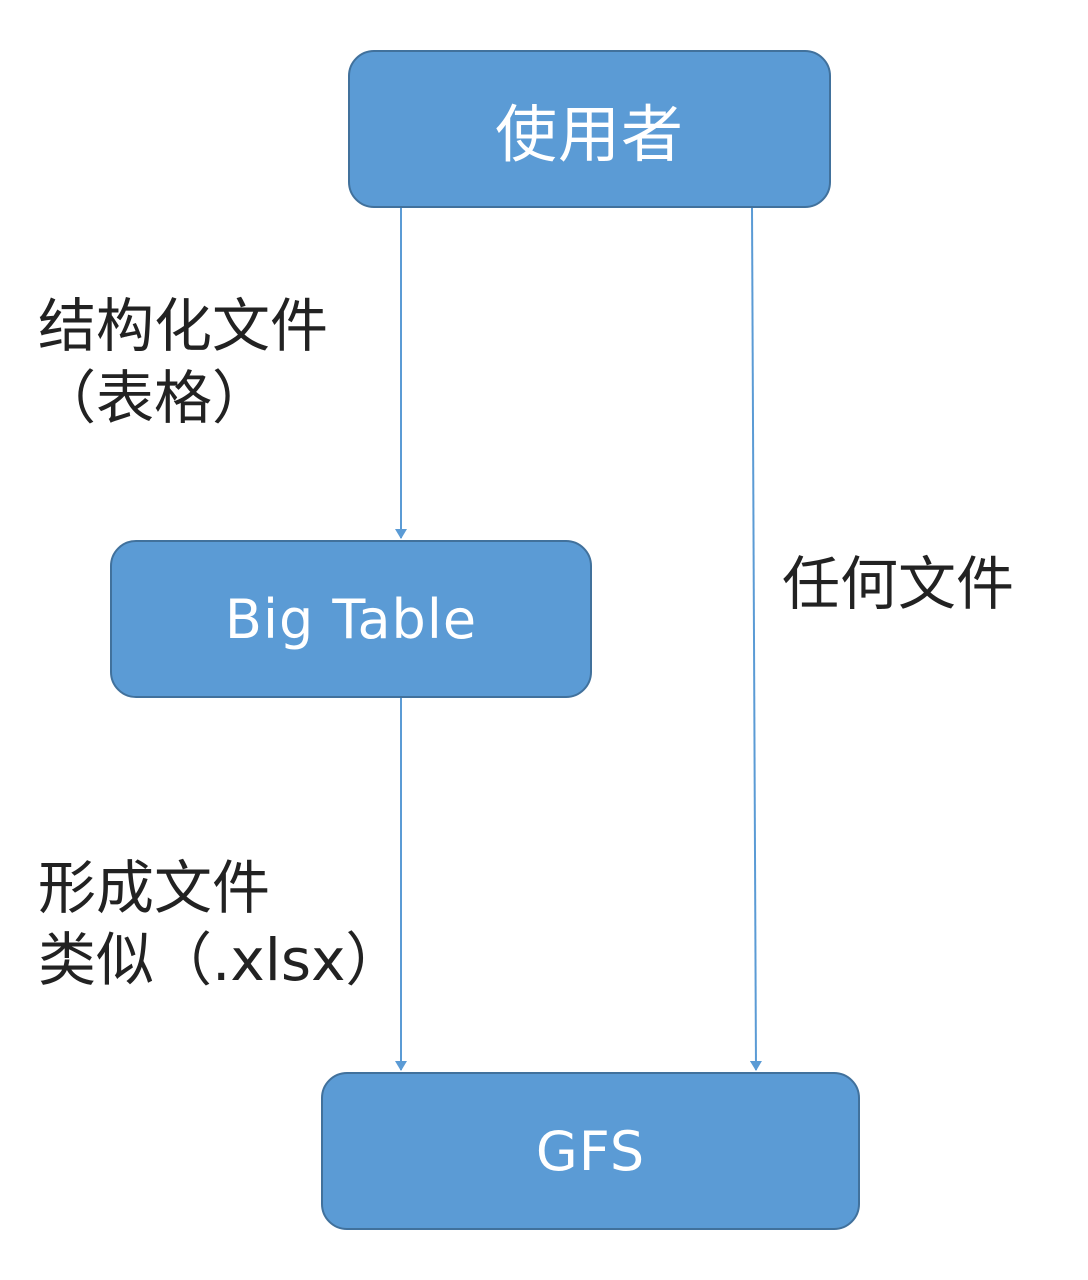 The image size is (1088, 1280). What do you see at coordinates (221, 960) in the screenshot?
I see `edge-label-form-line2: 类似（.xlsx）` at bounding box center [221, 960].